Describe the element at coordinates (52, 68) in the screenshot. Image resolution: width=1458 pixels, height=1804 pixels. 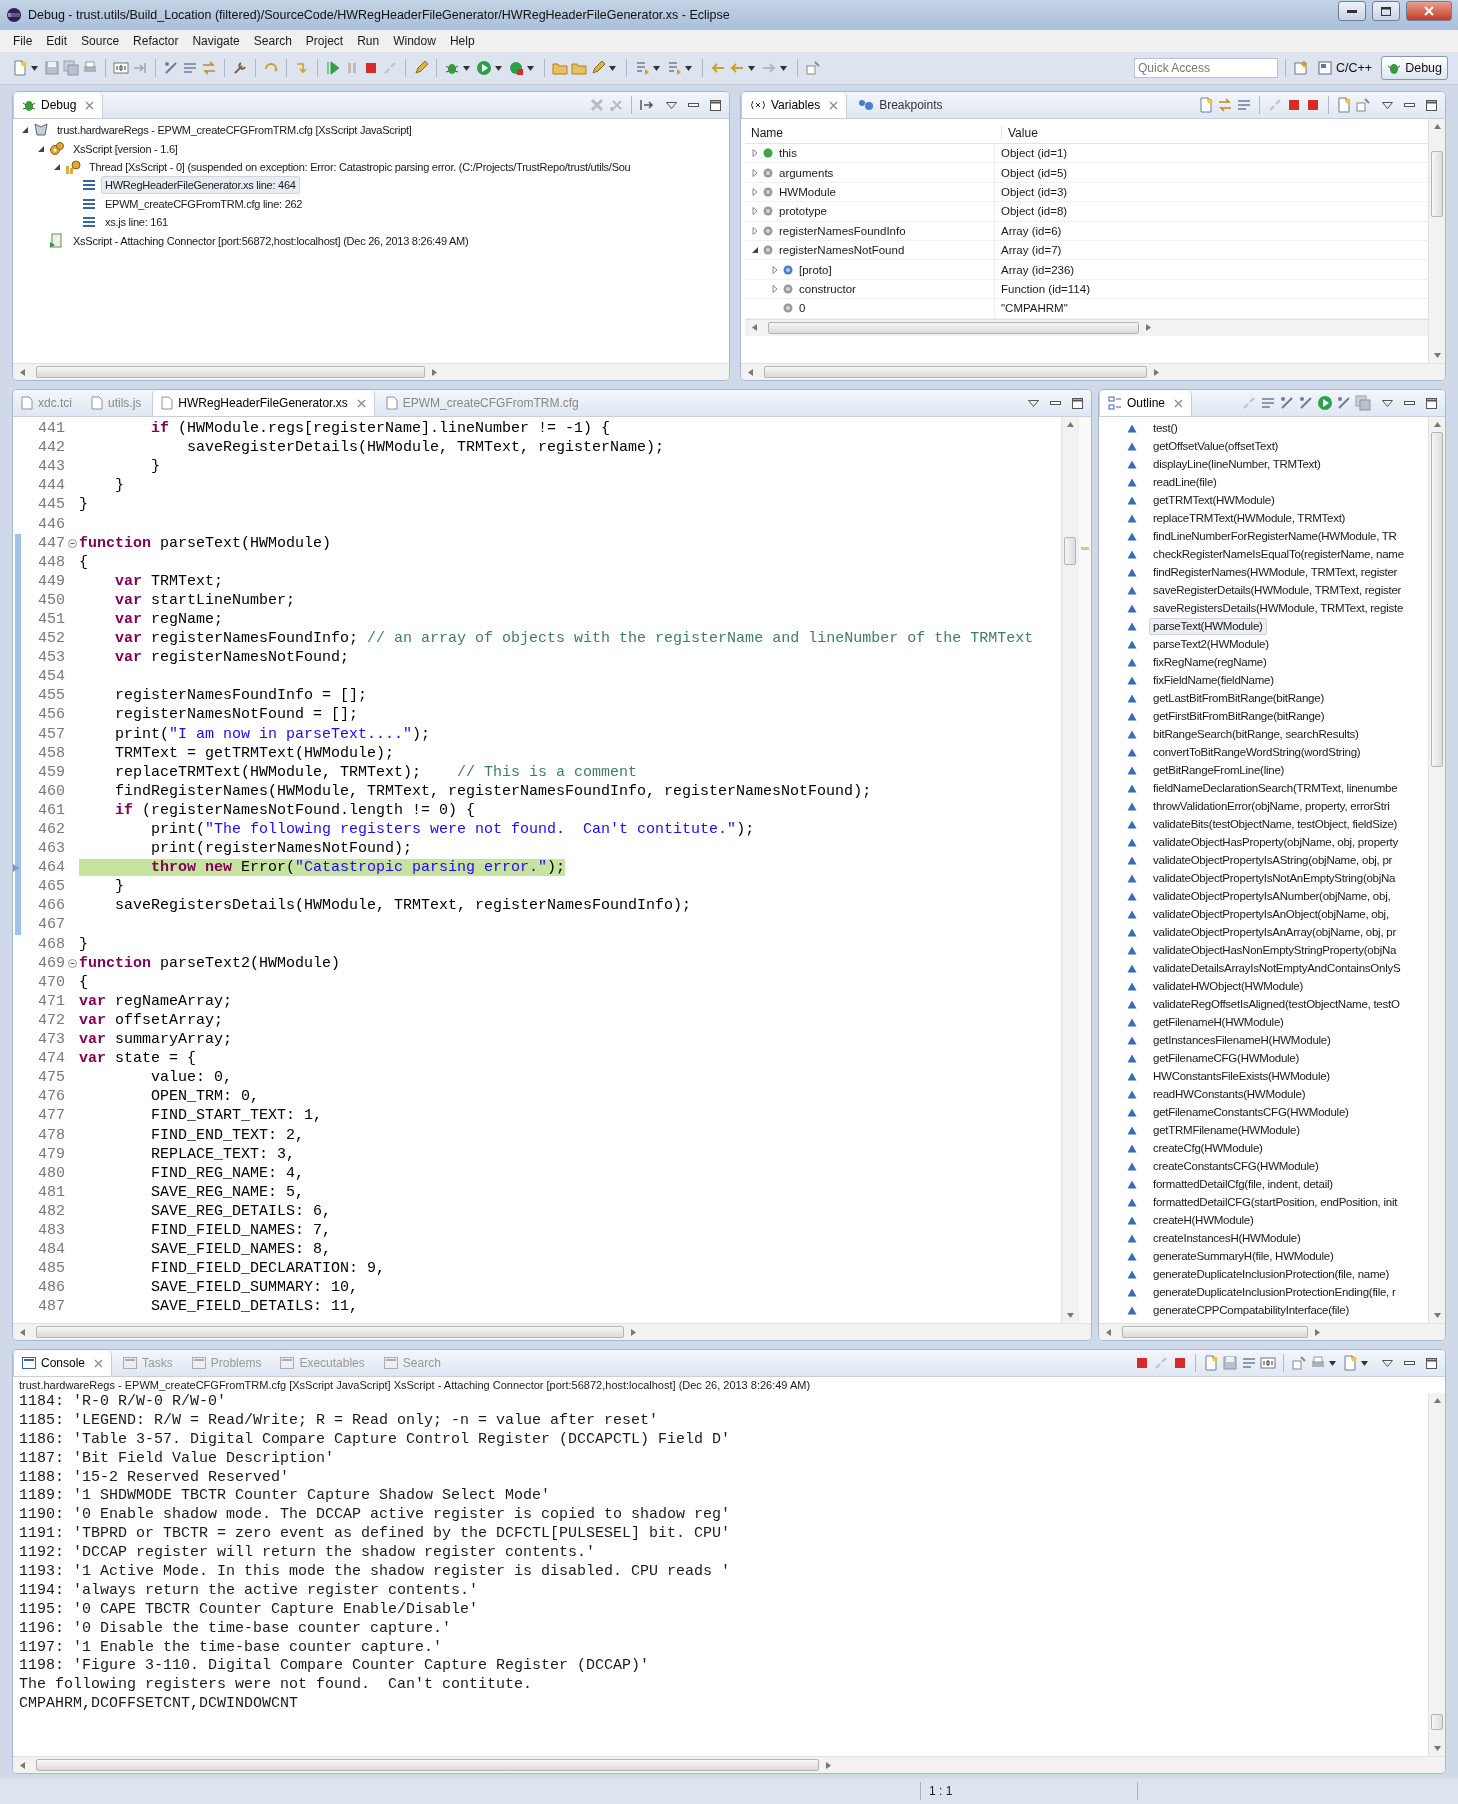
I see `save-icon` at that location.